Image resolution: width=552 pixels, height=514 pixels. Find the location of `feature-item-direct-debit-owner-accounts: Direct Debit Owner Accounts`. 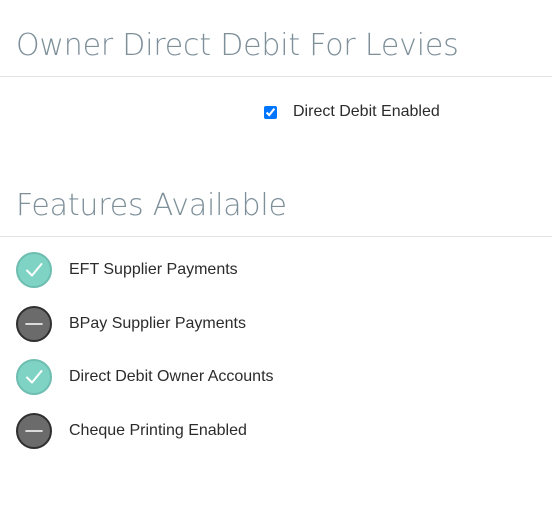

feature-item-direct-debit-owner-accounts: Direct Debit Owner Accounts is located at coordinates (216, 377).